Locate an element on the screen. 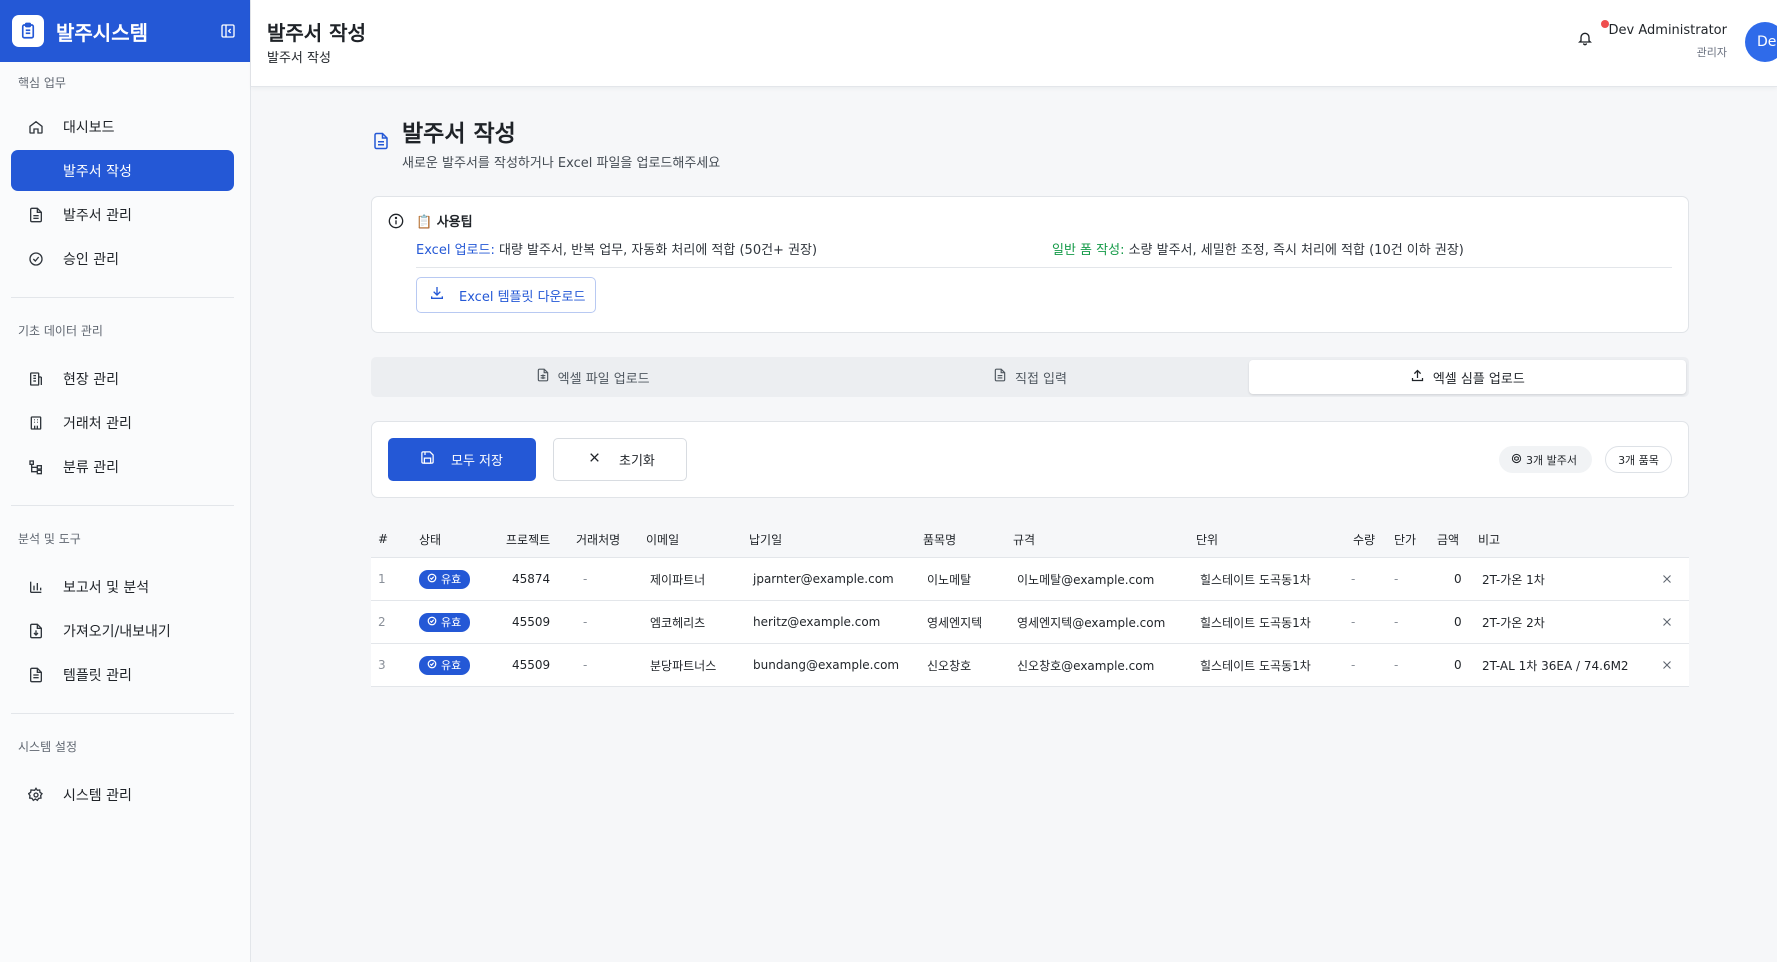  tab-excel-simple-upload: 엑셀 심플 업로드 is located at coordinates (1467, 377).